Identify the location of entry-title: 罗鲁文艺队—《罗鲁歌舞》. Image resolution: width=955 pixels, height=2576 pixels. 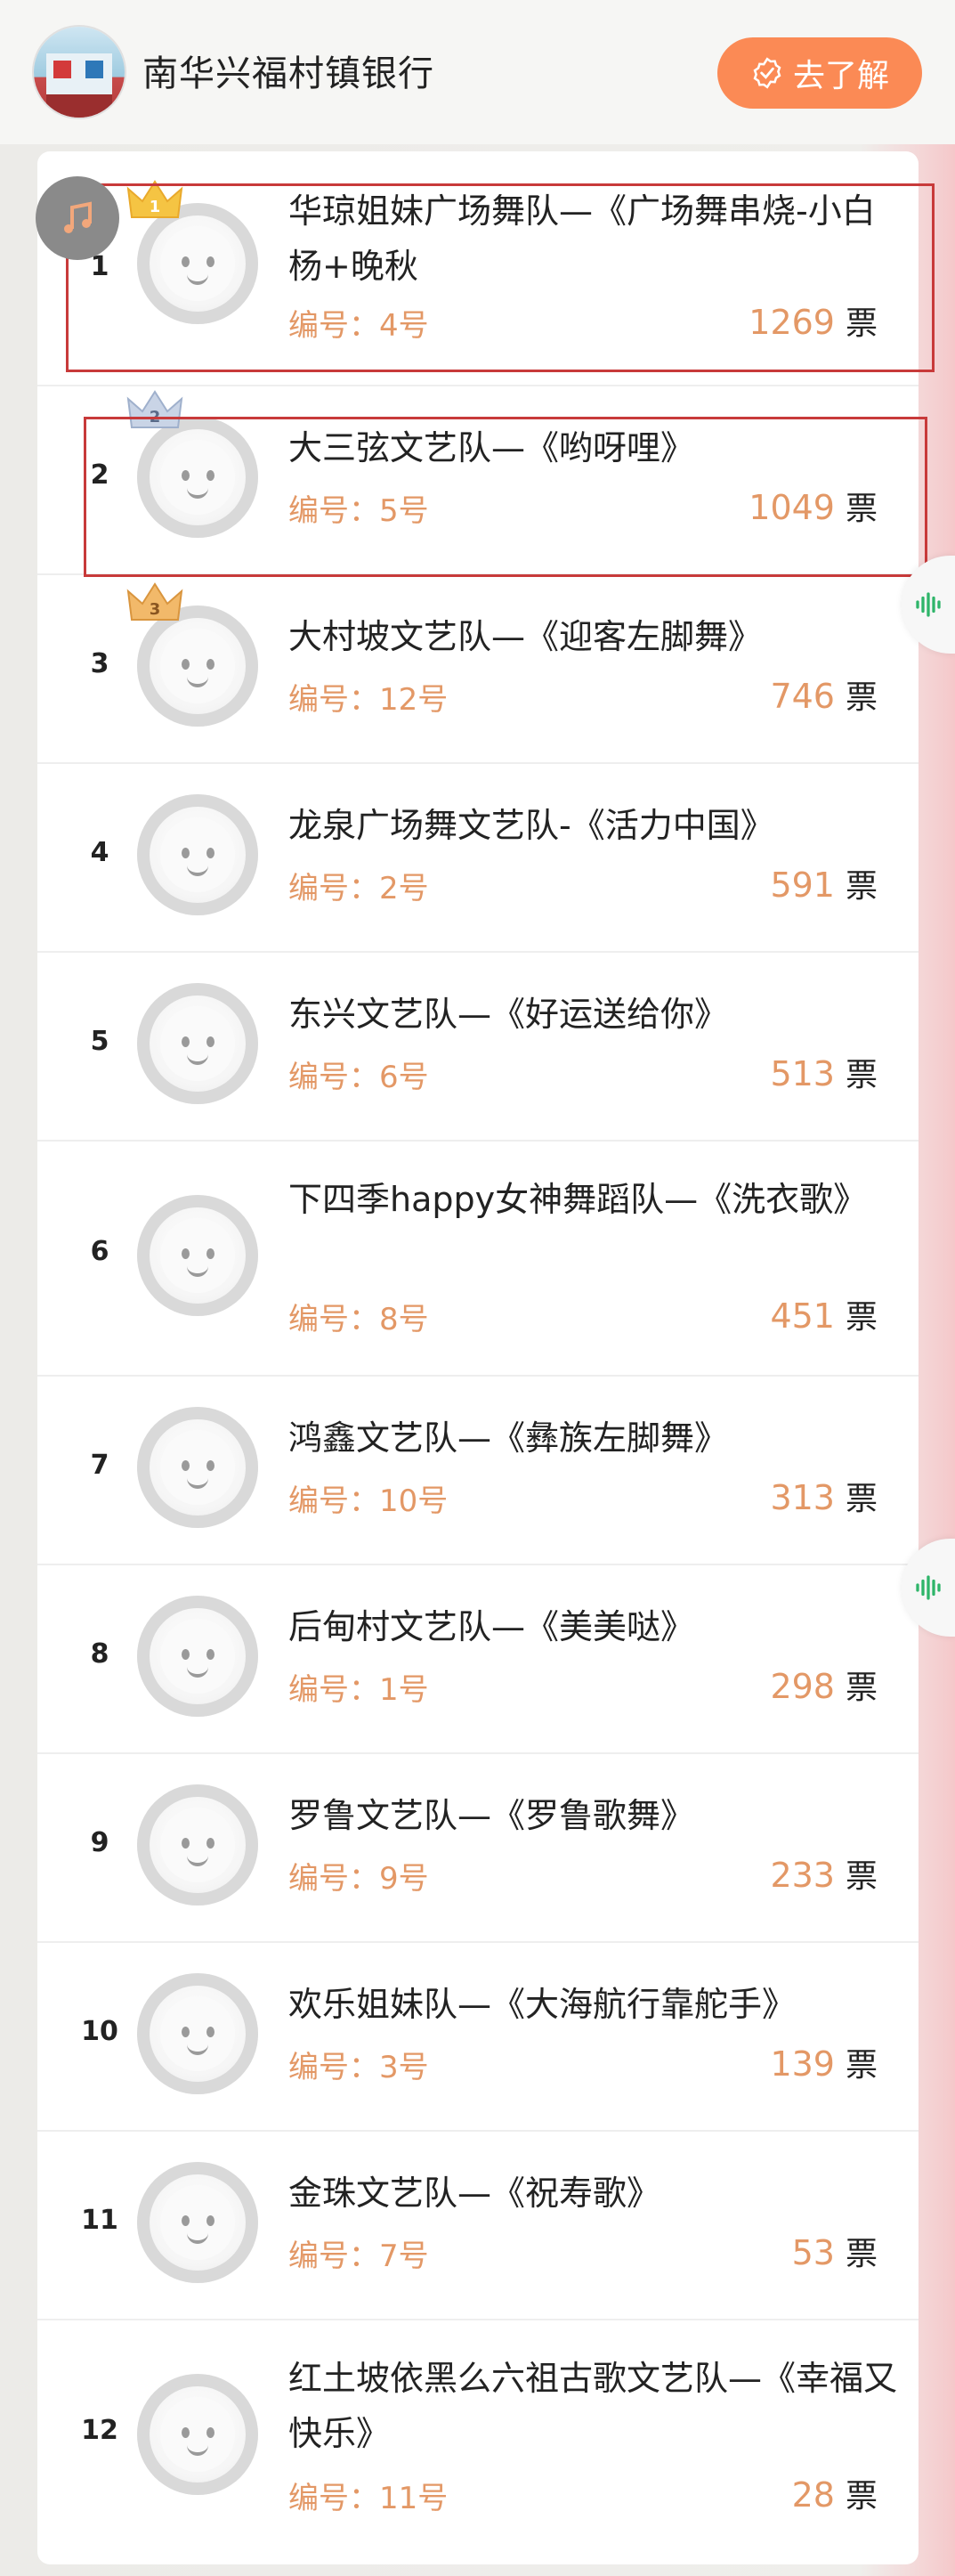
(491, 1815).